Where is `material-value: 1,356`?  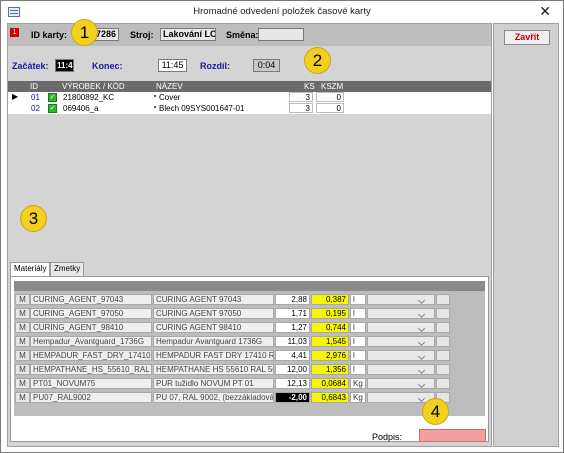
material-value: 1,356 is located at coordinates (330, 369).